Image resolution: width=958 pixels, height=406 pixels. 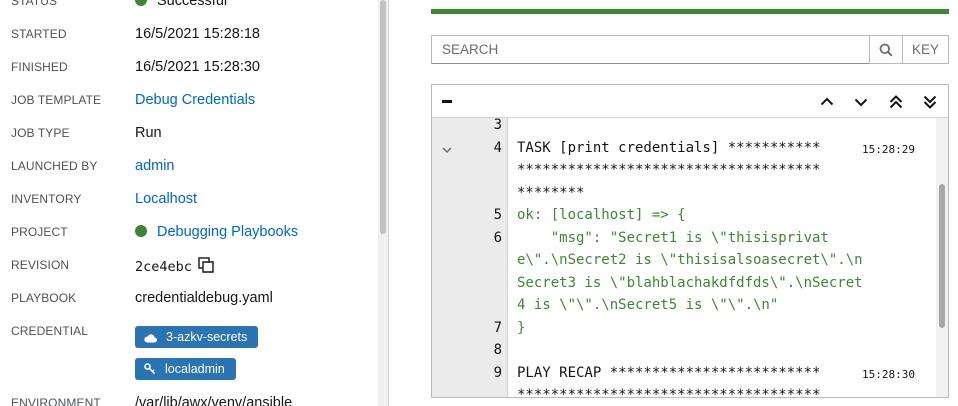 What do you see at coordinates (648, 305) in the screenshot?
I see `output-text: 4 is \"\".\nSecret5 is \"\".\n"` at bounding box center [648, 305].